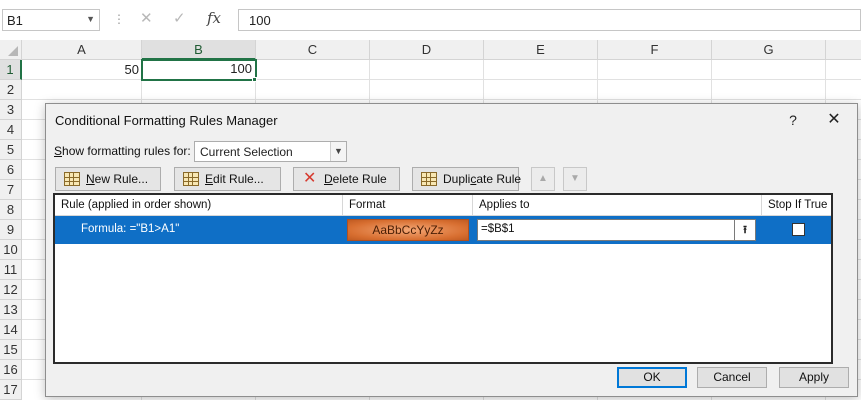 Image resolution: width=861 pixels, height=400 pixels. What do you see at coordinates (732, 377) in the screenshot?
I see `cancel-button: Cancel` at bounding box center [732, 377].